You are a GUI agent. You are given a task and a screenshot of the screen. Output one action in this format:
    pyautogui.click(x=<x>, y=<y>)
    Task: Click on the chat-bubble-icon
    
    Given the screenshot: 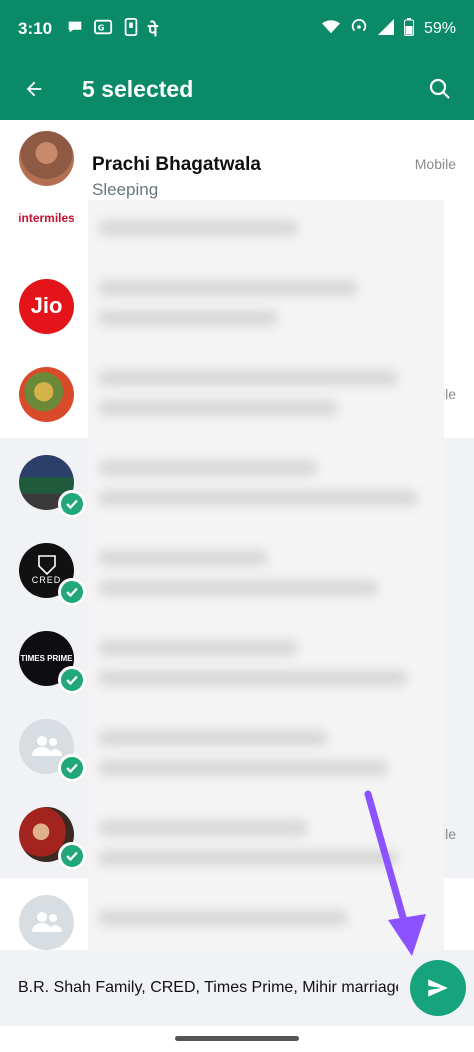 What is the action you would take?
    pyautogui.click(x=75, y=29)
    